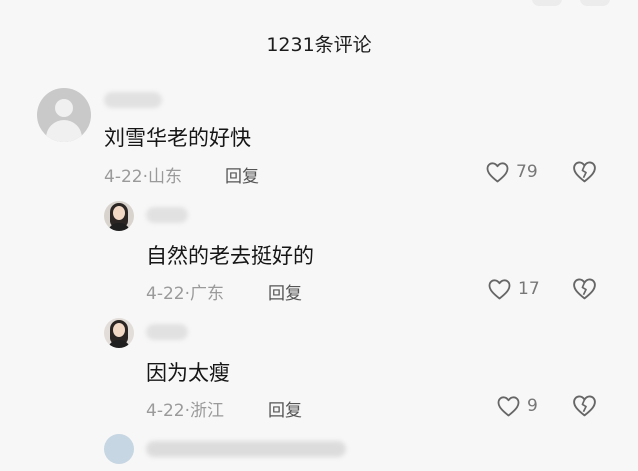 The width and height of the screenshot is (638, 471). I want to click on comment-meta: 4-22·广东, so click(185, 291).